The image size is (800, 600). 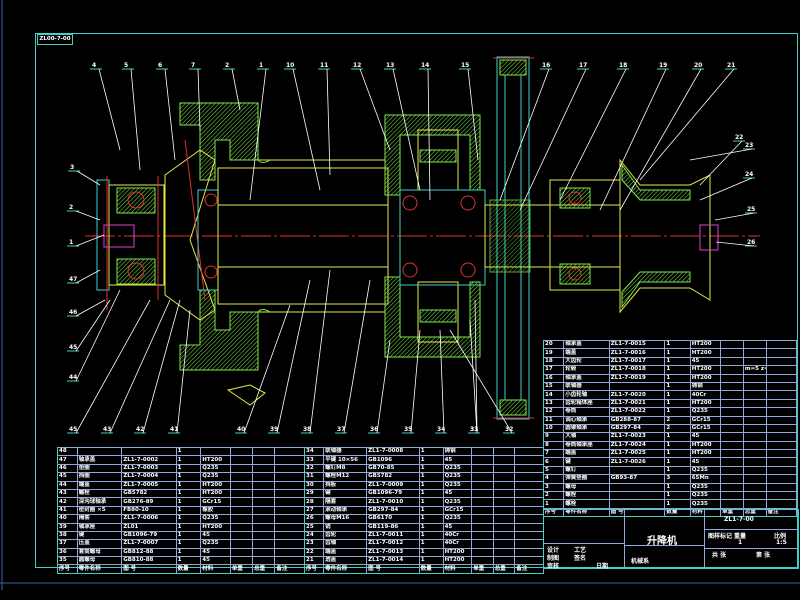 What do you see at coordinates (246, 395) in the screenshot?
I see `detail-view` at bounding box center [246, 395].